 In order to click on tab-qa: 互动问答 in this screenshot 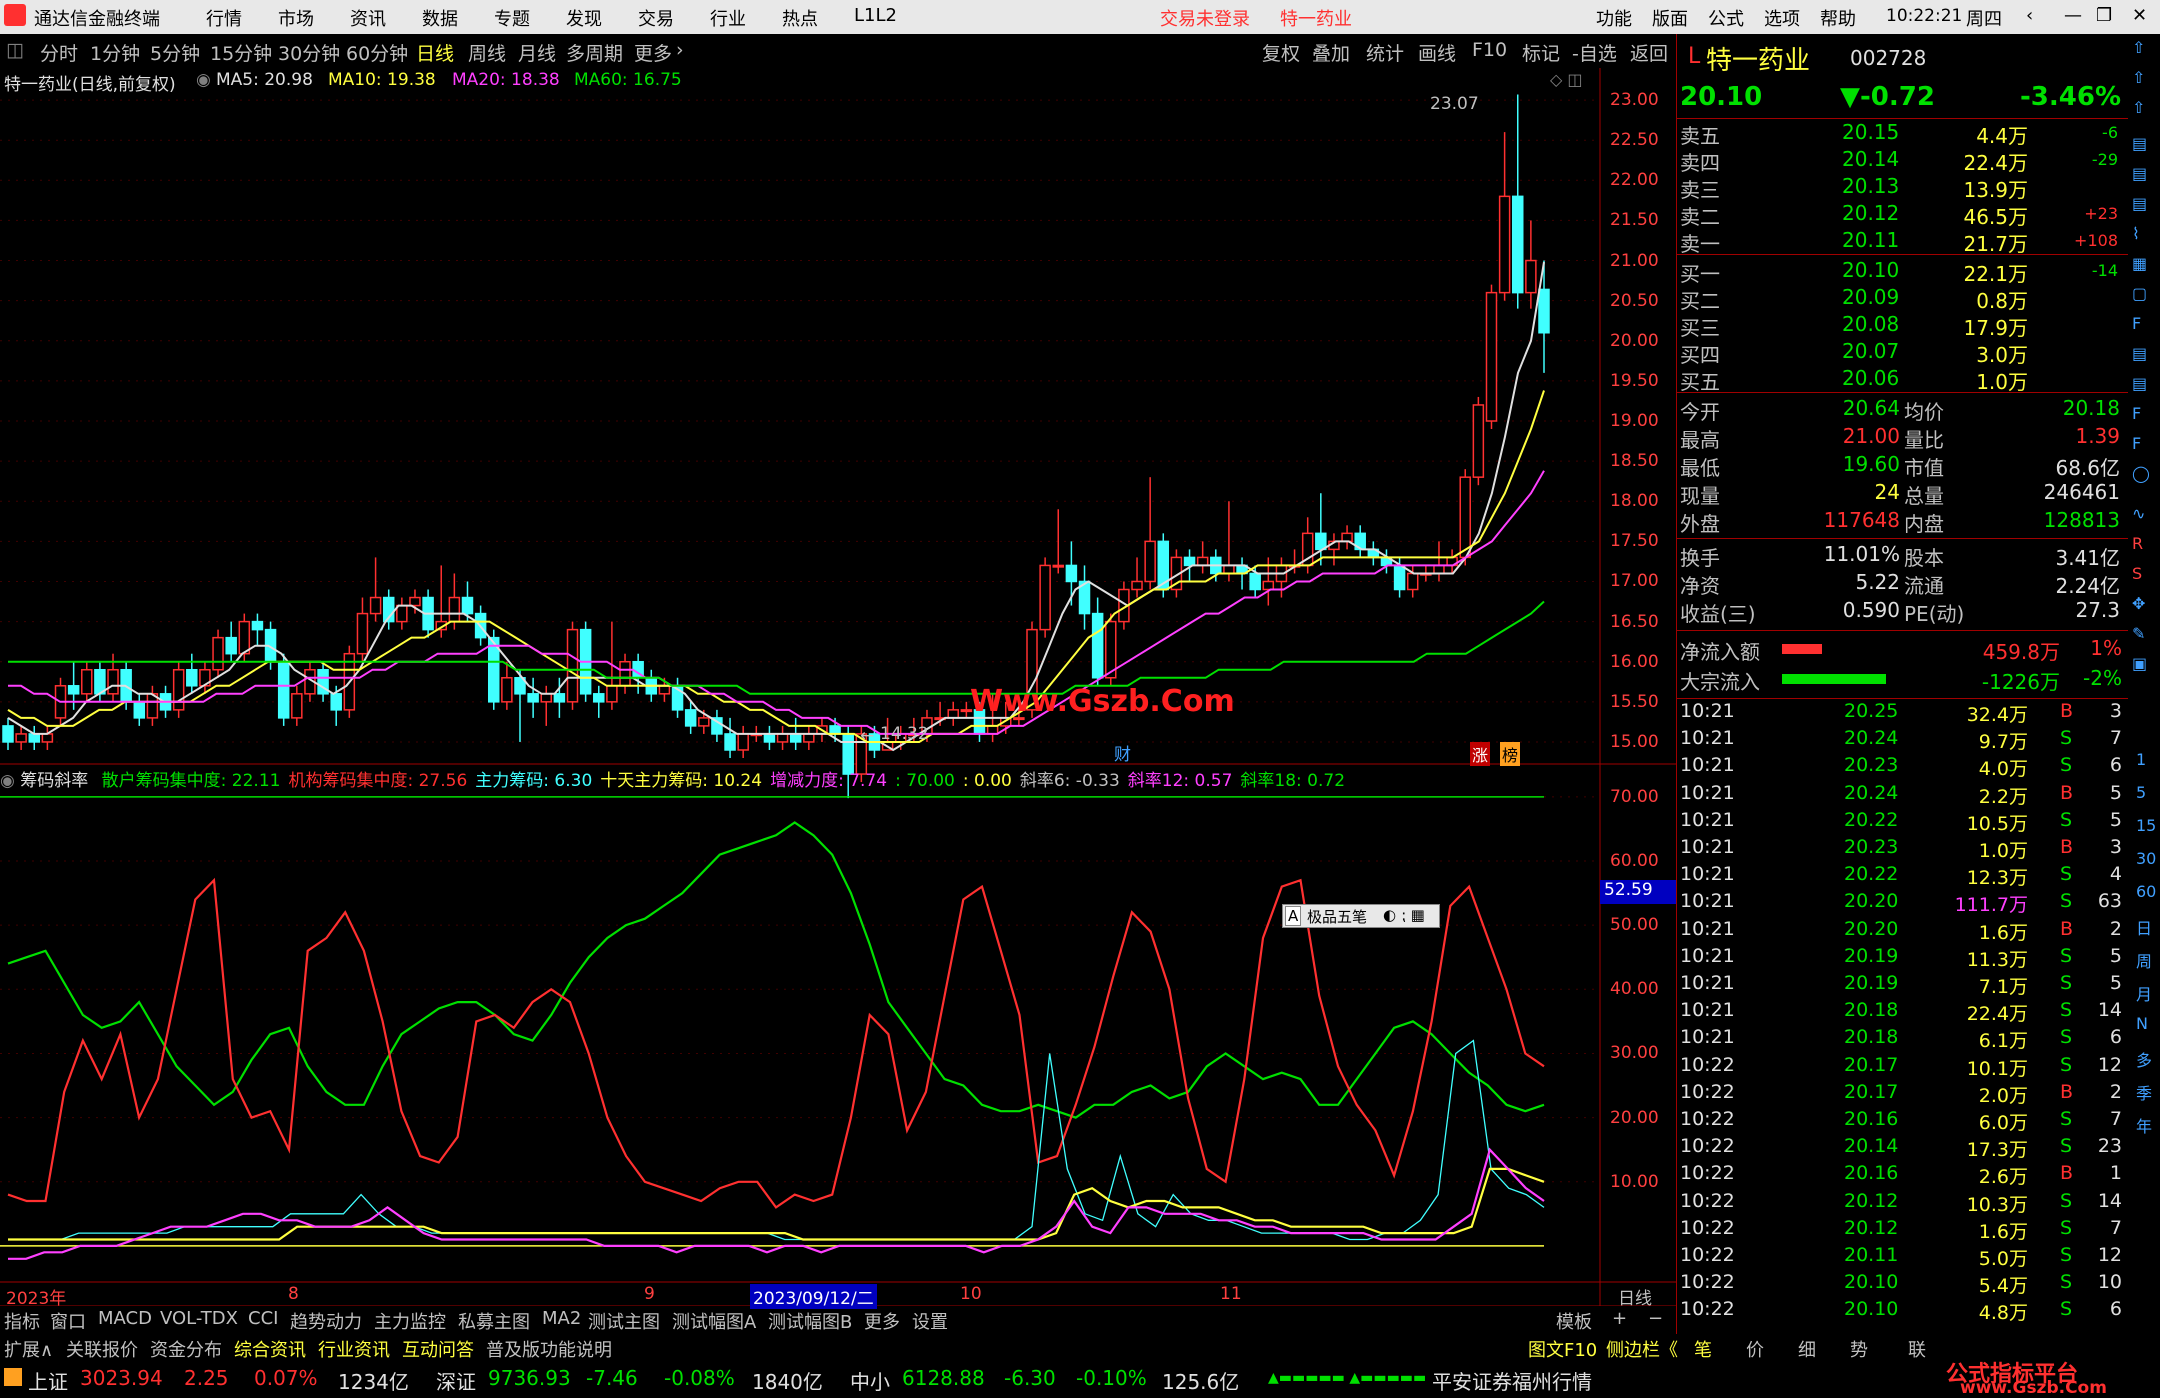, I will do `click(438, 1349)`.